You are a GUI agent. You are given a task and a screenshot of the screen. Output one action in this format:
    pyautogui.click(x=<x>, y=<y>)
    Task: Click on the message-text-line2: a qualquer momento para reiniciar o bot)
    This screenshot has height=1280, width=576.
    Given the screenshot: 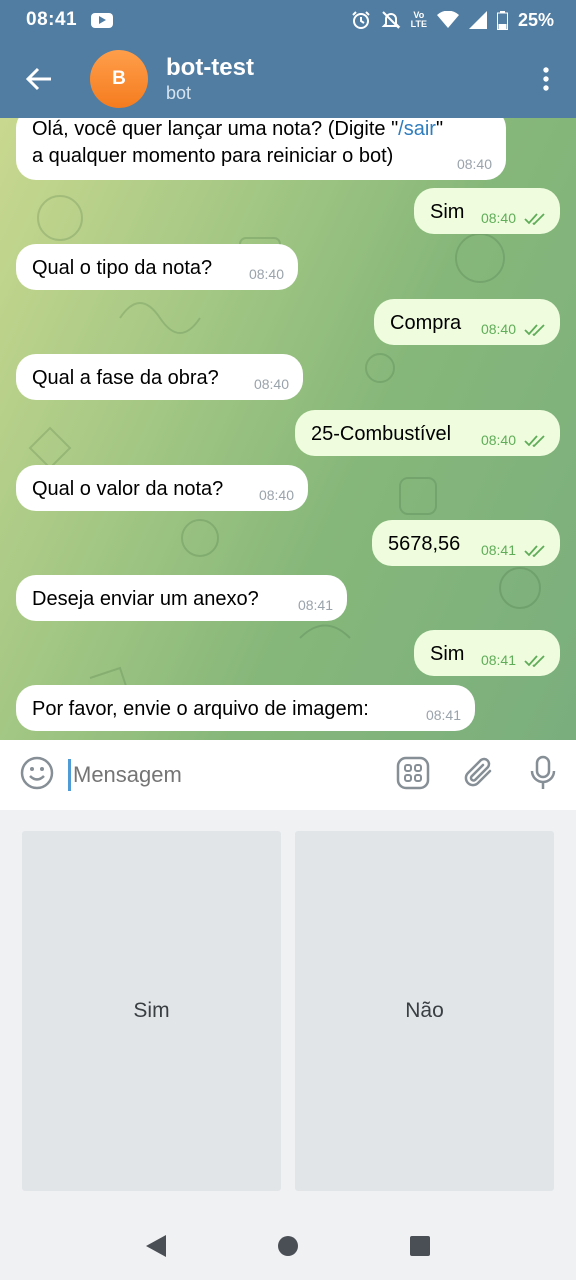 What is the action you would take?
    pyautogui.click(x=213, y=156)
    